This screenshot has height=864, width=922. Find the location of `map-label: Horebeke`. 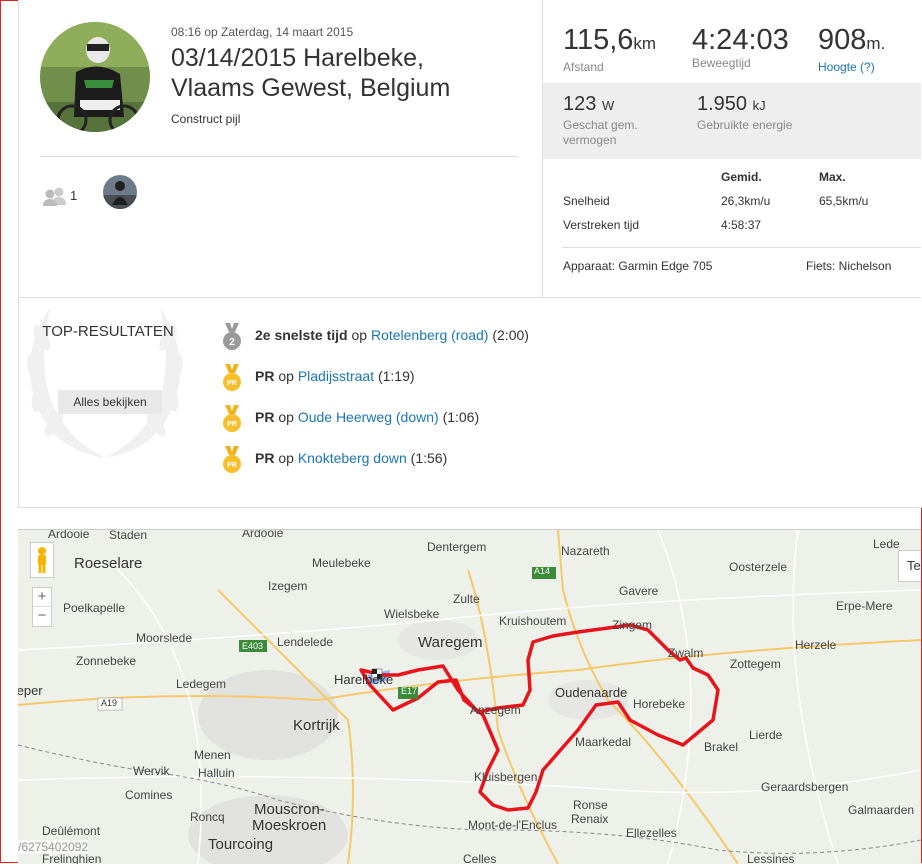

map-label: Horebeke is located at coordinates (659, 704).